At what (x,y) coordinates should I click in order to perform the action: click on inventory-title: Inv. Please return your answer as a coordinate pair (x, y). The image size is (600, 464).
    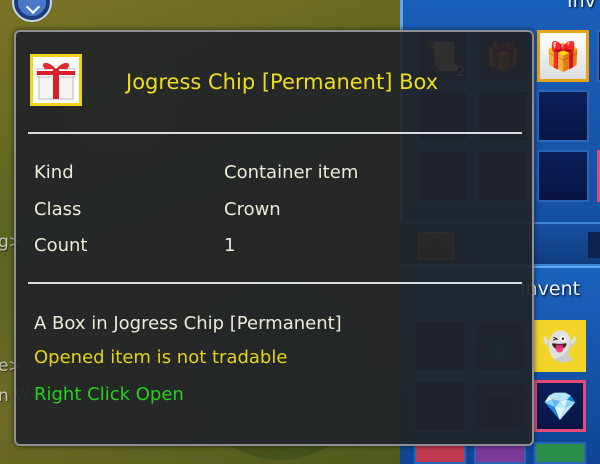
    Looking at the image, I should click on (581, 6).